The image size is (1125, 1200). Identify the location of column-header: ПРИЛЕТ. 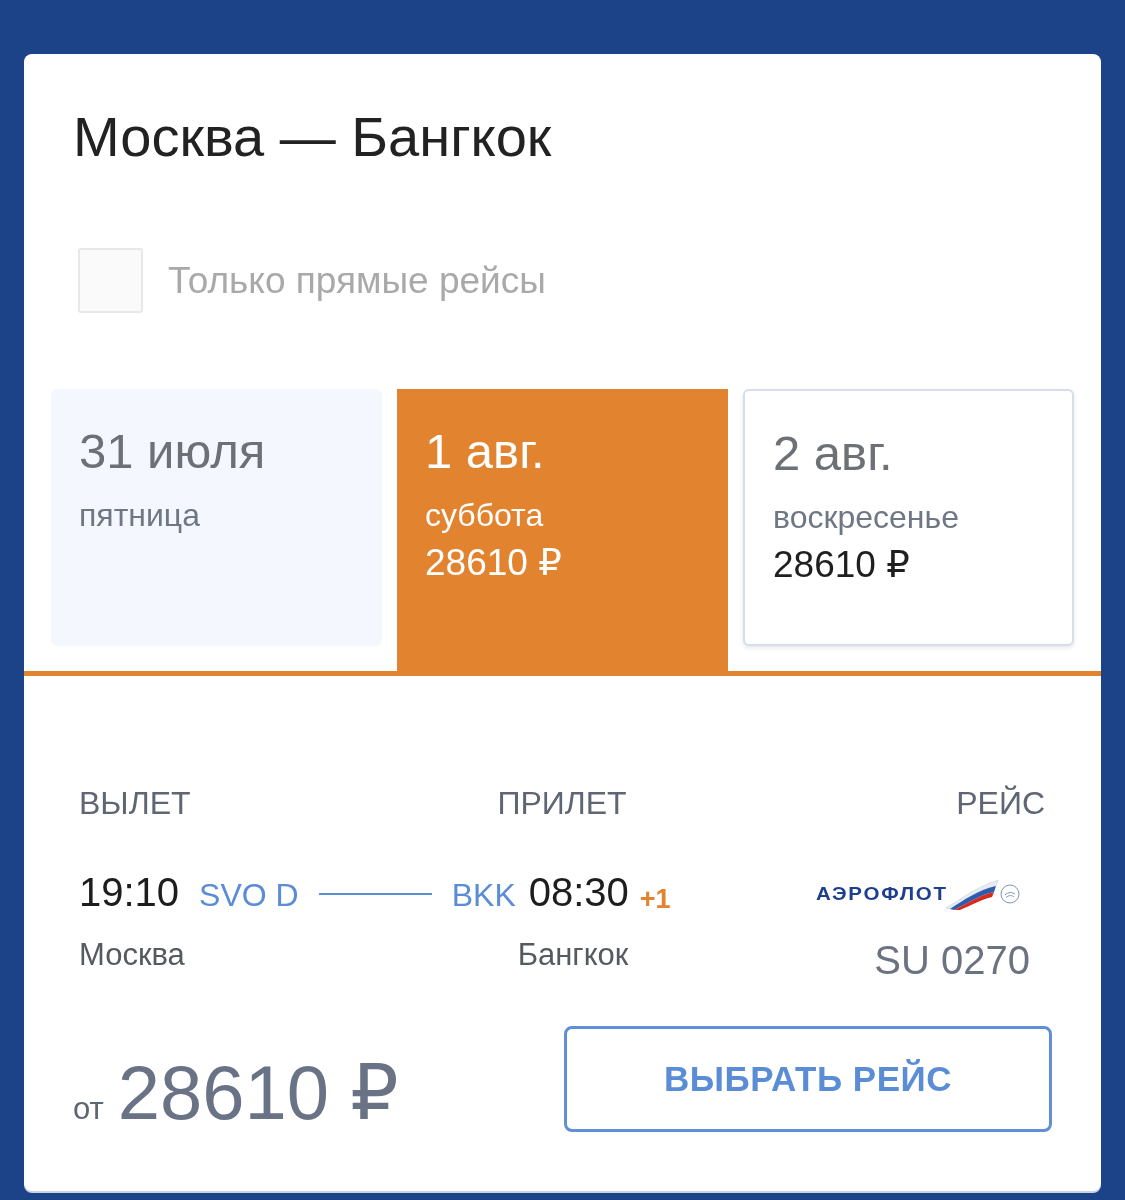
(562, 803).